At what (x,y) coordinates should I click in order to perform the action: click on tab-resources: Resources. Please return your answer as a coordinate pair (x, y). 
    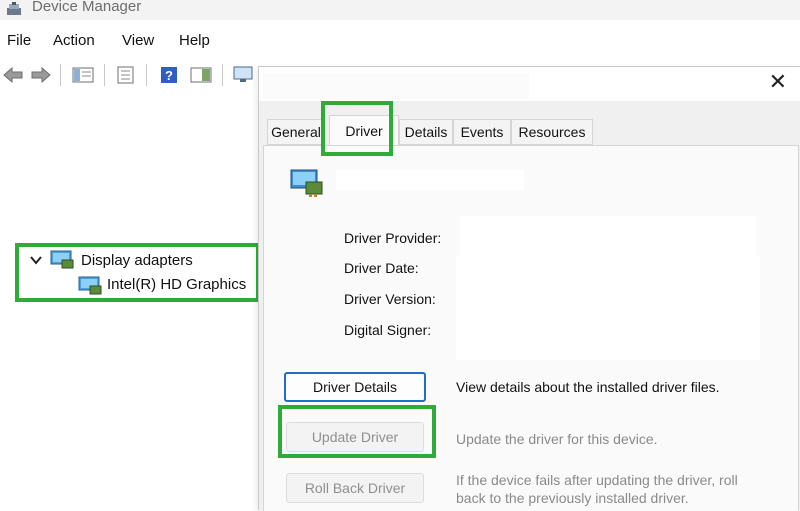
    Looking at the image, I should click on (552, 132).